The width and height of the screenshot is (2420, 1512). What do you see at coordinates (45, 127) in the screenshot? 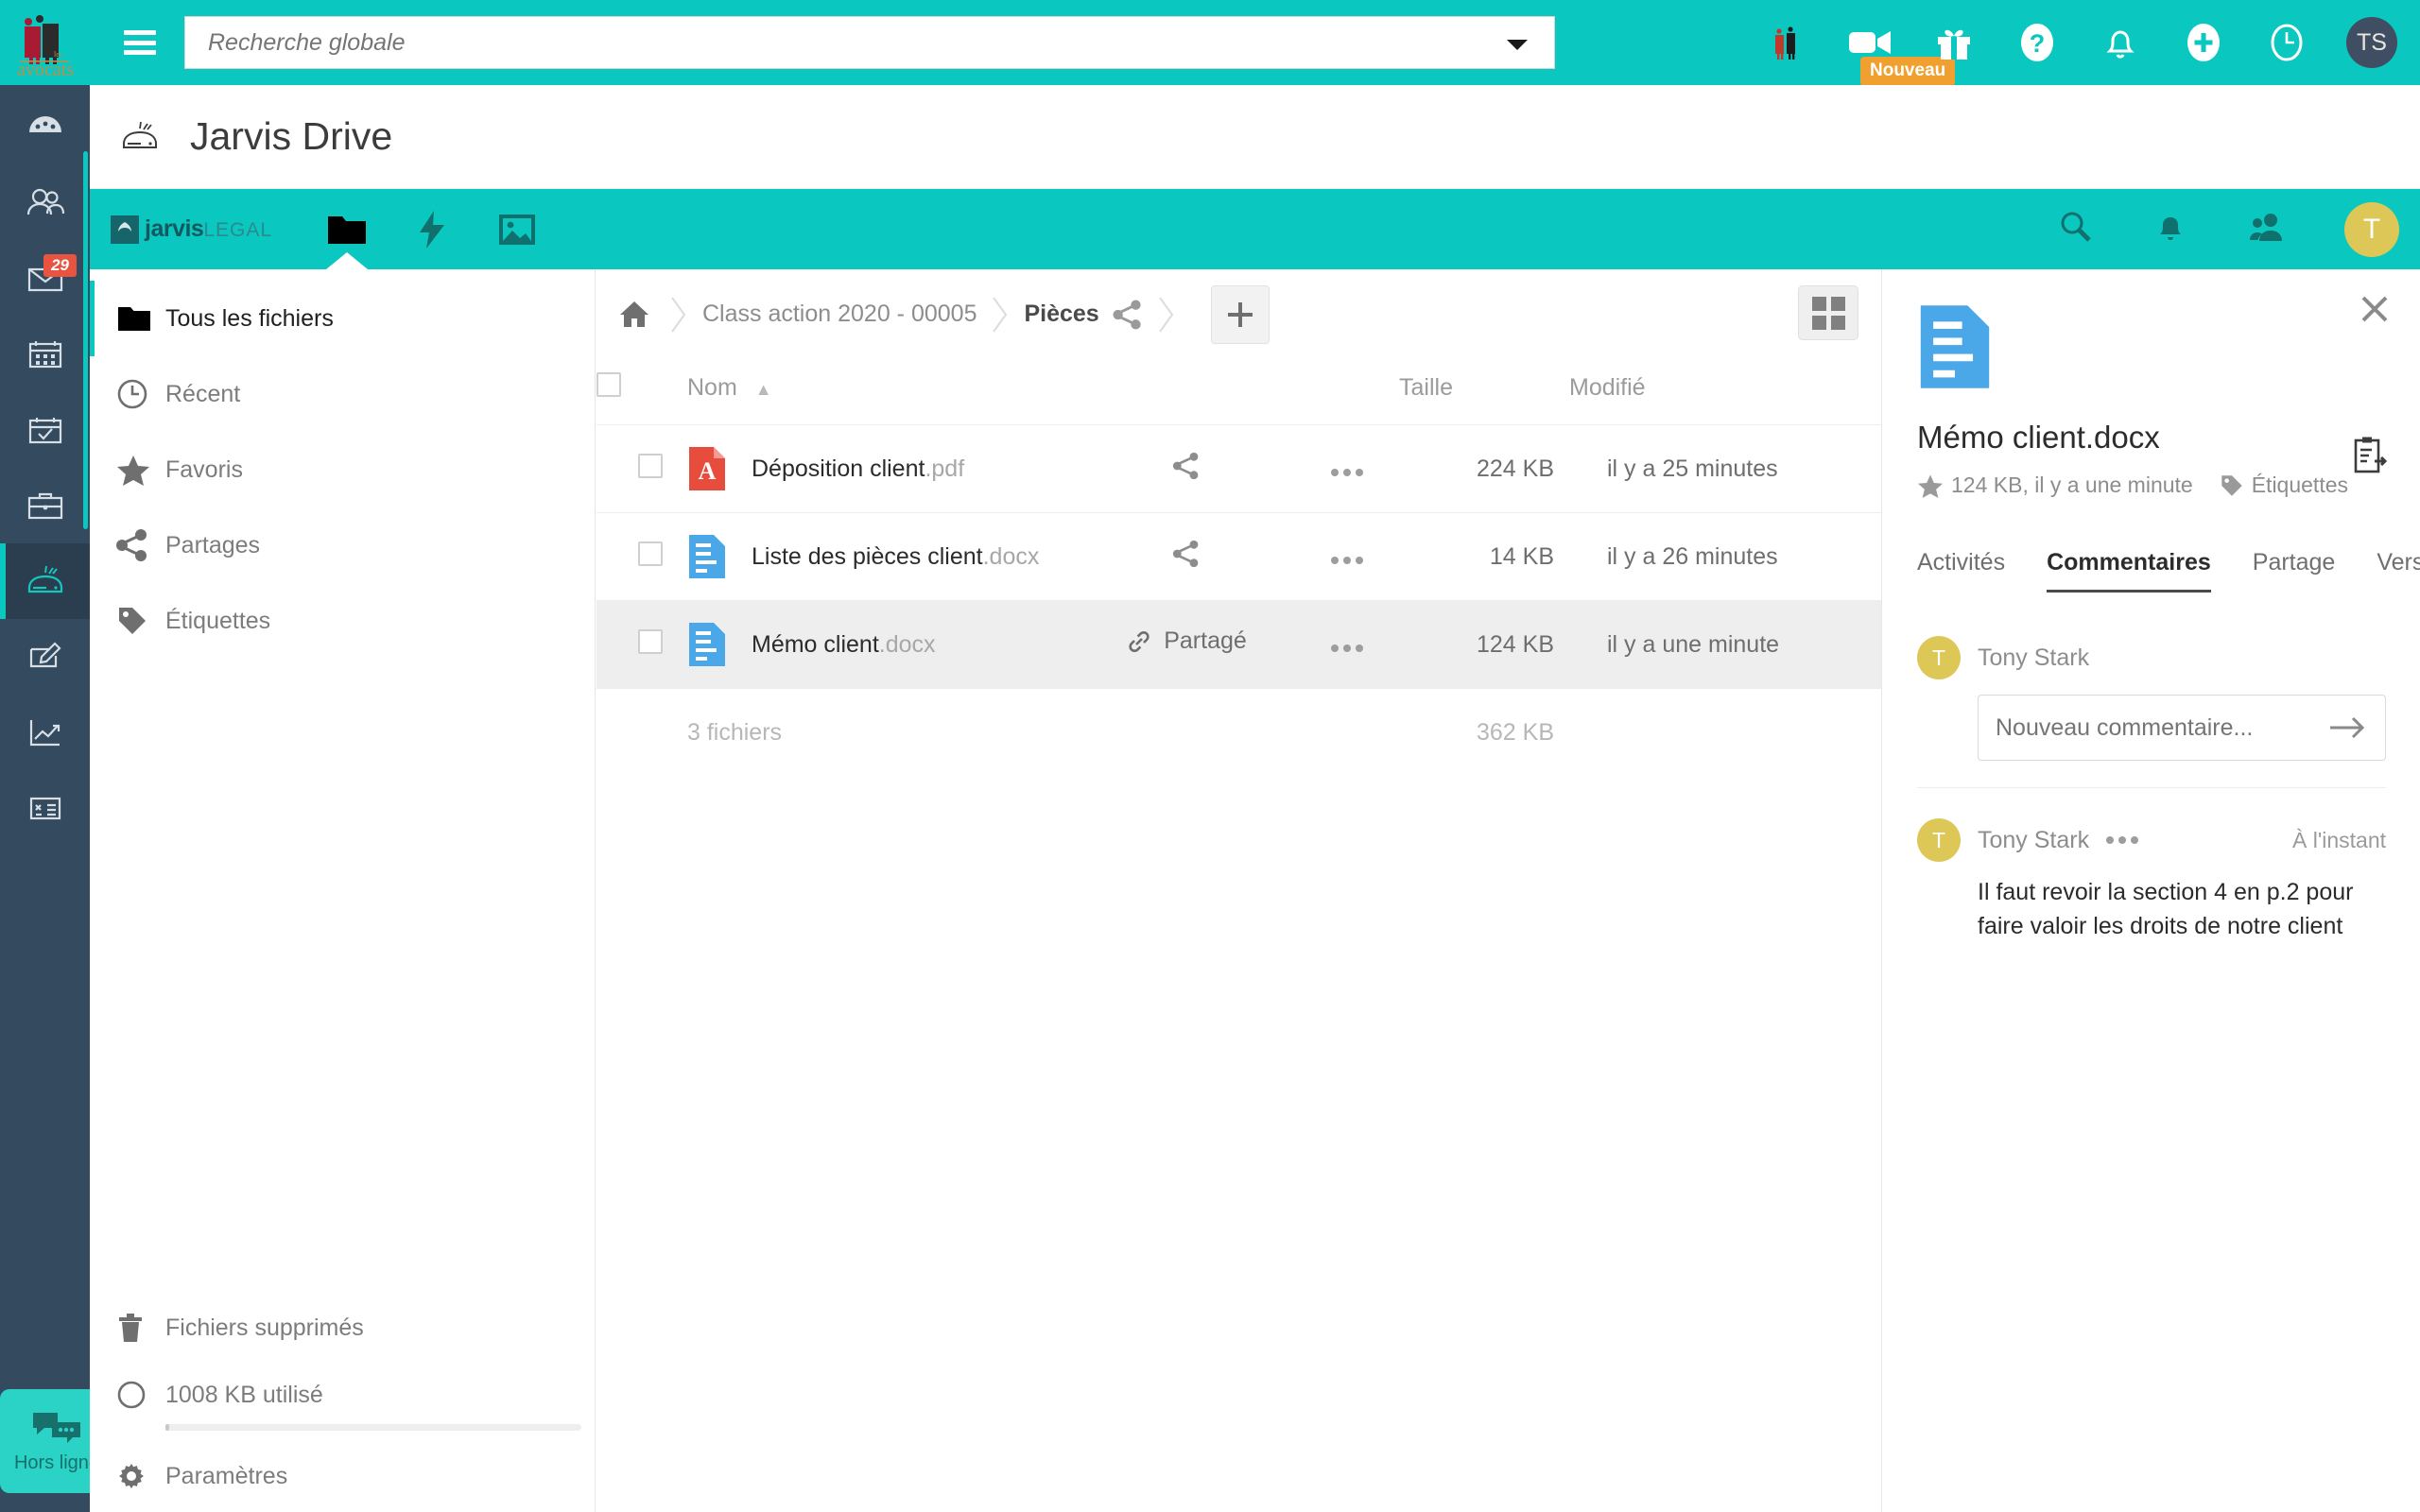
I see `rail-item-dashboard` at bounding box center [45, 127].